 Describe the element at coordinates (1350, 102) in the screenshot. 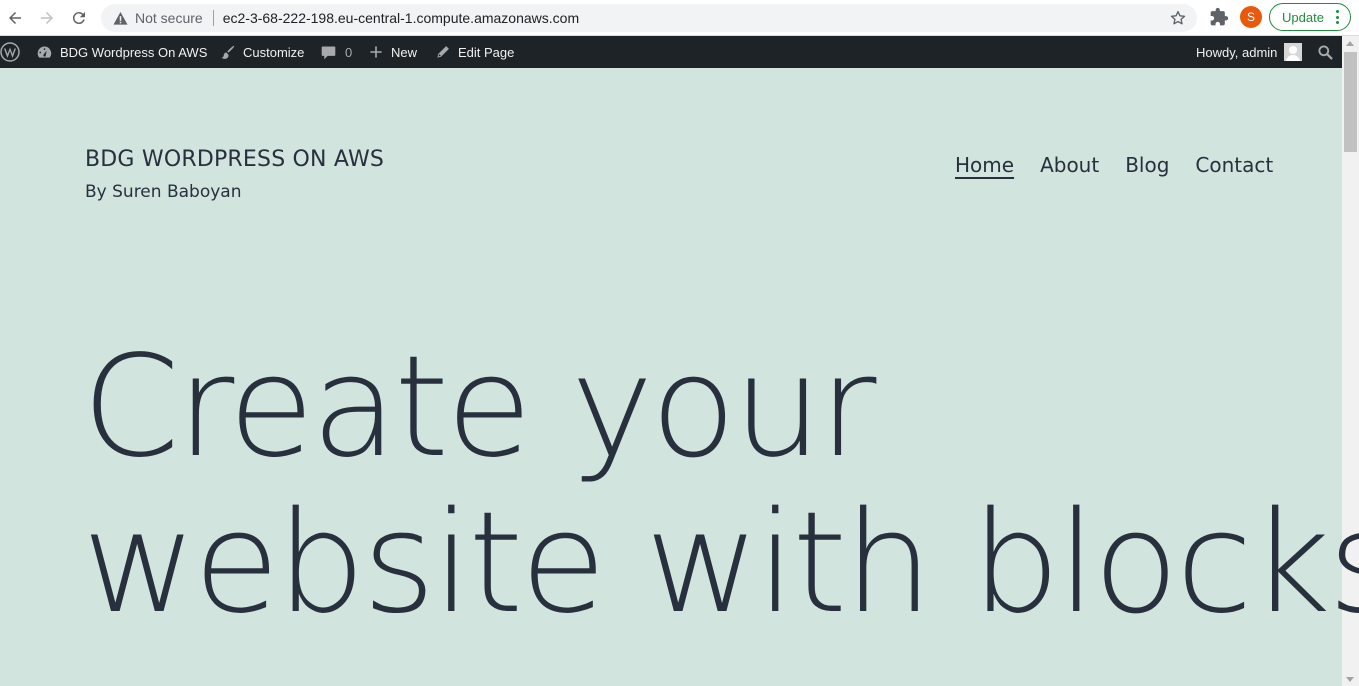

I see `scrollbar-thumb` at that location.